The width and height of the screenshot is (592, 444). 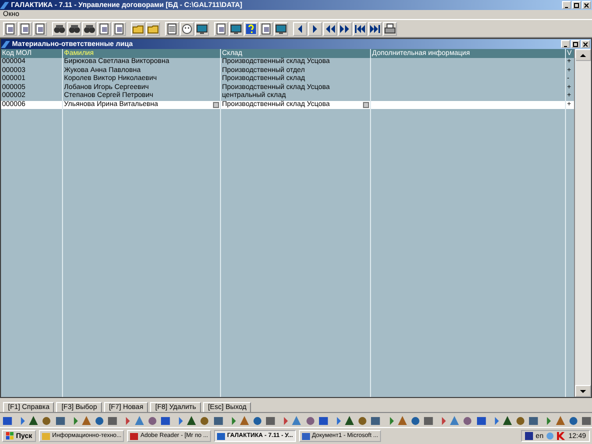 I want to click on face-icon, so click(x=187, y=28).